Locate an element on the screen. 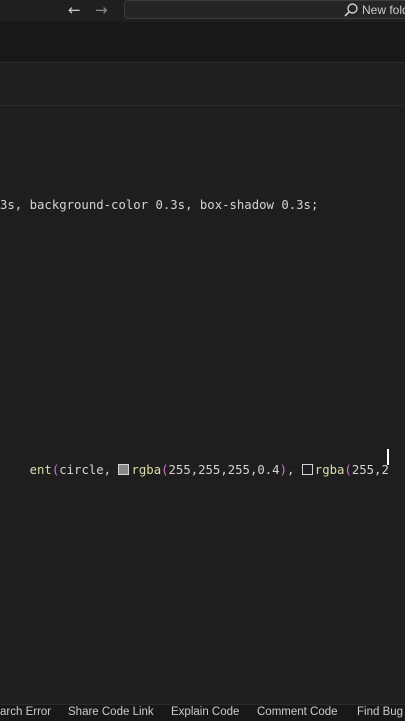  arrow-right-icon: → is located at coordinates (101, 10).